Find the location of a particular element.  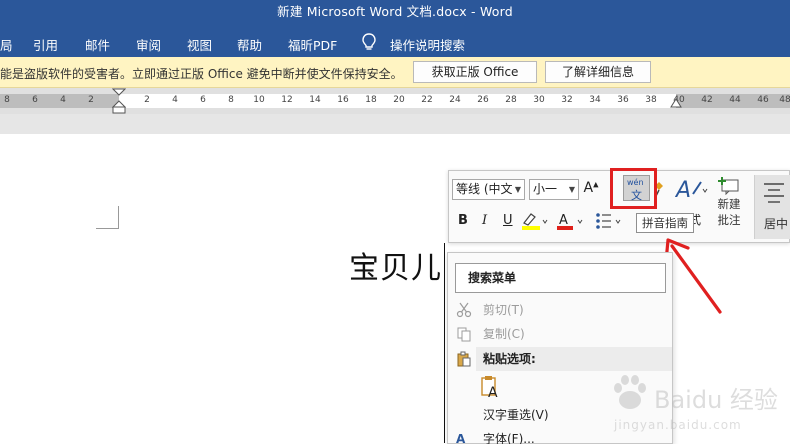

ruler-number: 36 is located at coordinates (623, 100).